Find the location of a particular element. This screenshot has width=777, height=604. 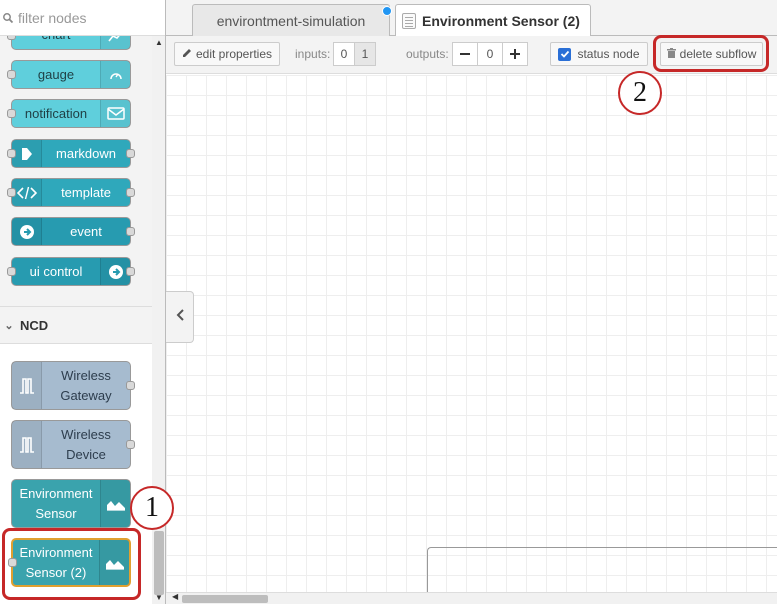

chevron-left-icon is located at coordinates (180, 317).